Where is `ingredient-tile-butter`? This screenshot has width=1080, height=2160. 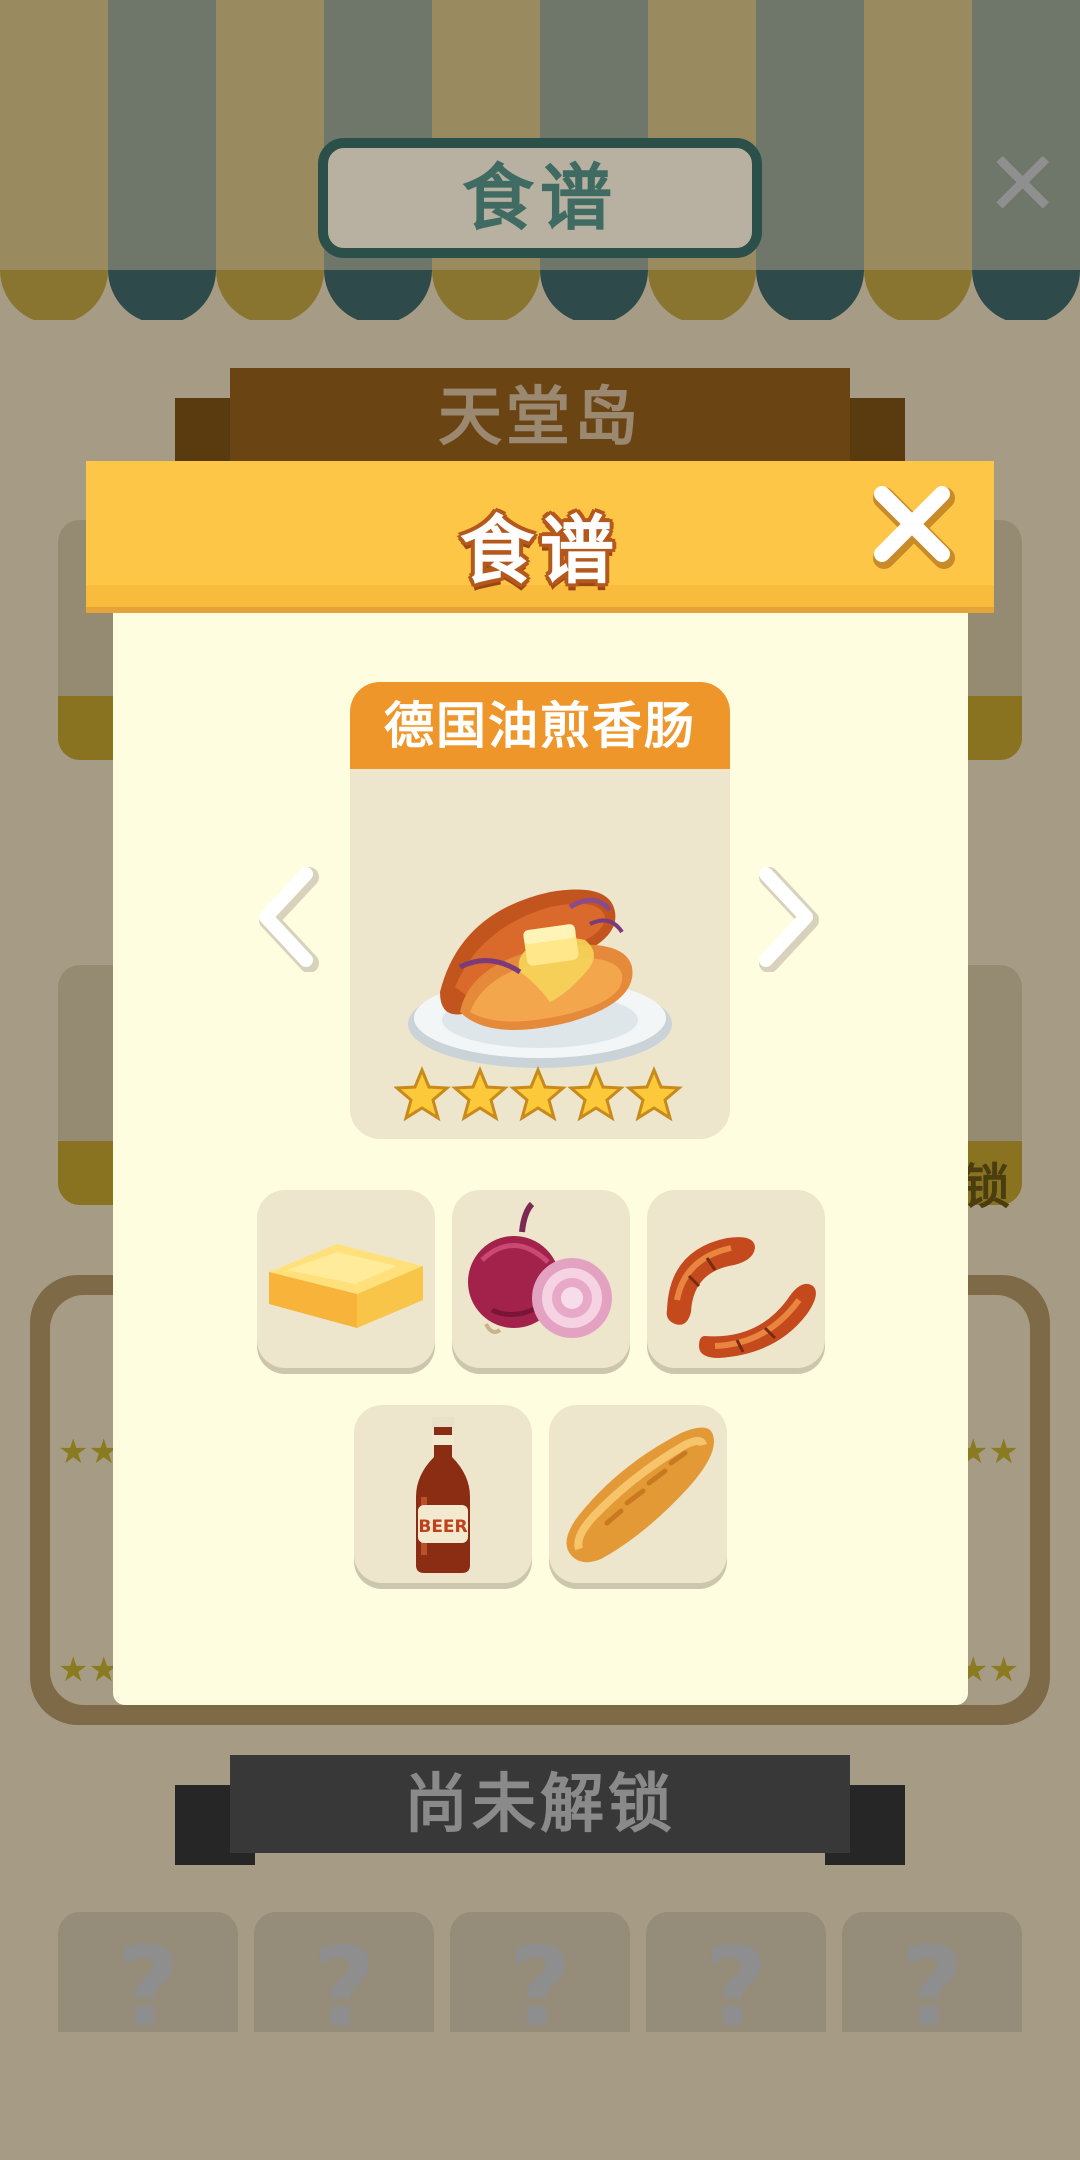 ingredient-tile-butter is located at coordinates (346, 1279).